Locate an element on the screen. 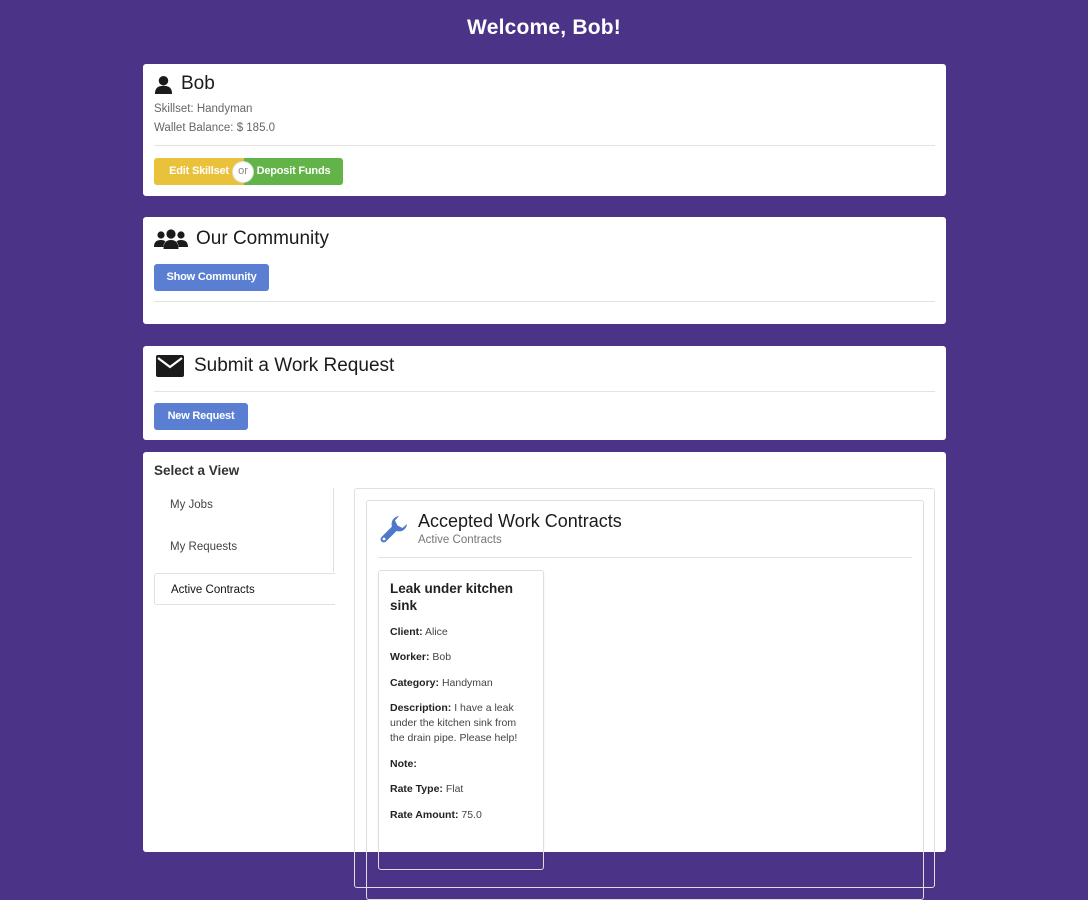 This screenshot has width=1088, height=900. users-icon is located at coordinates (171, 239).